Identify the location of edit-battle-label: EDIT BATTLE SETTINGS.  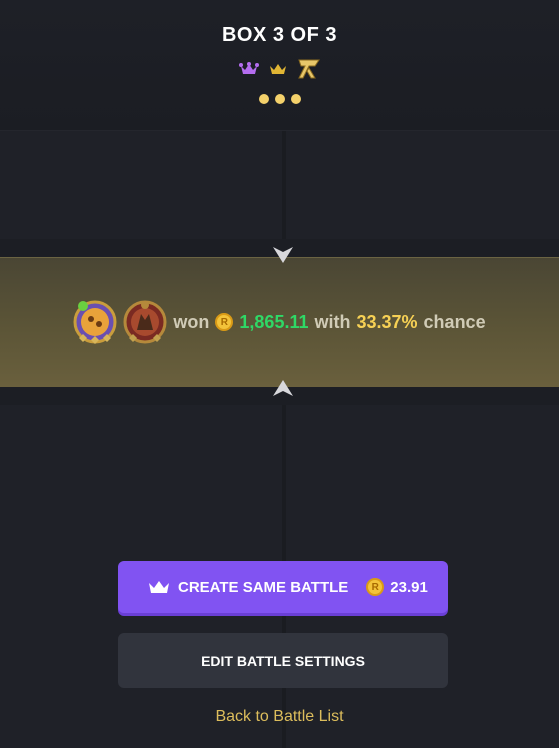
(283, 660).